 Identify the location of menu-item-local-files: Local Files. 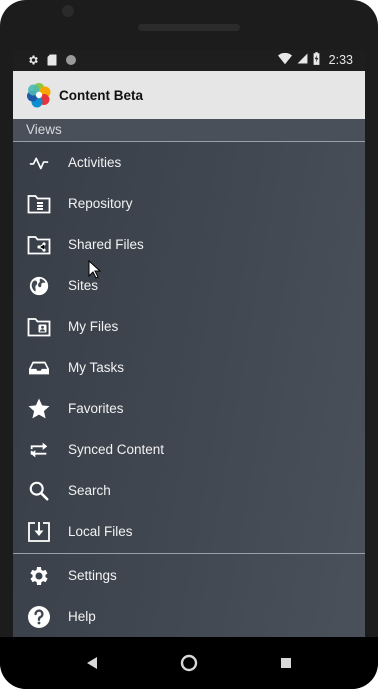
(189, 531).